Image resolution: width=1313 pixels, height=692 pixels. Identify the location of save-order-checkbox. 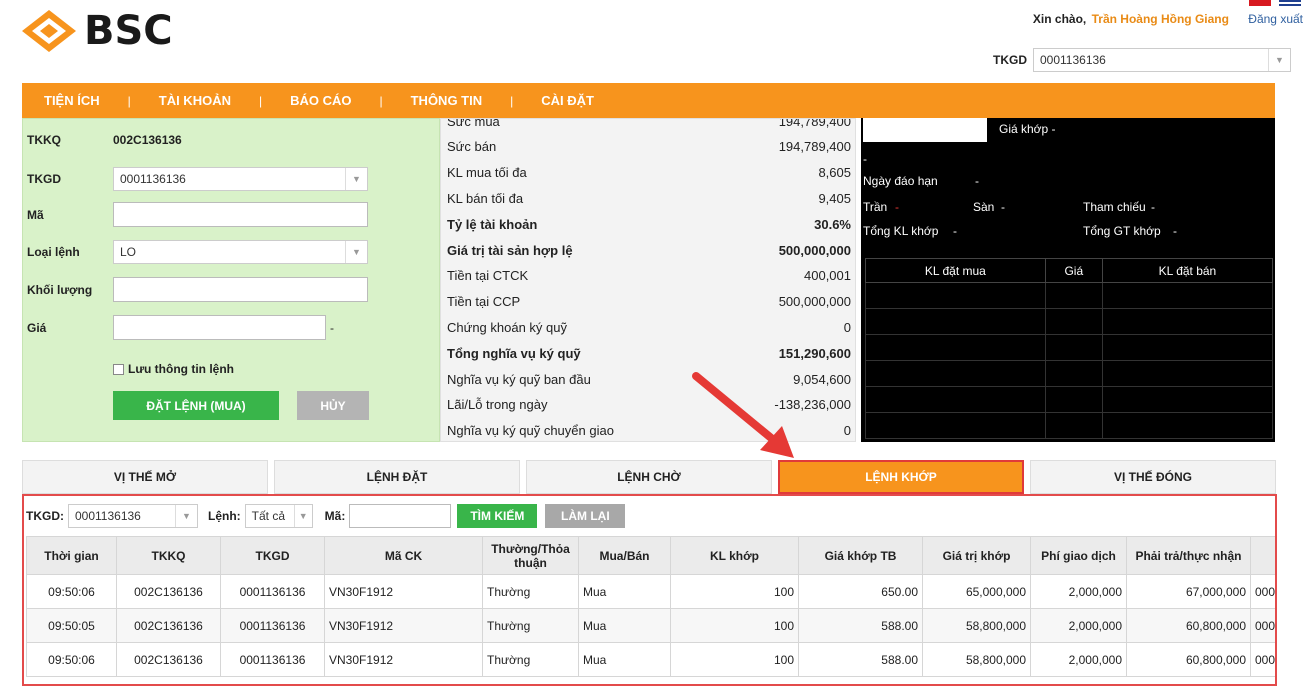
(118, 369).